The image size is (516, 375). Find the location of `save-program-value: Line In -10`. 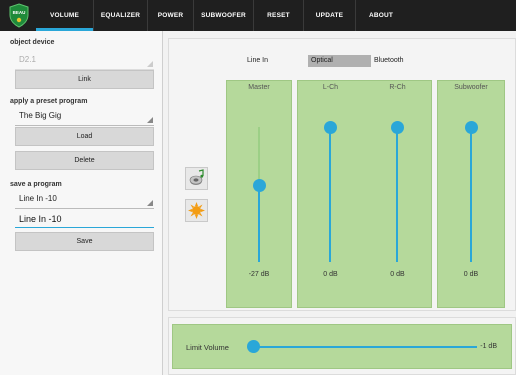

save-program-value: Line In -10 is located at coordinates (38, 198).